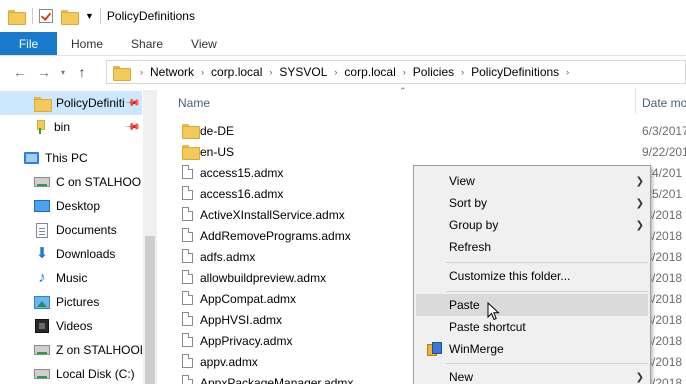  I want to click on forward-arrow-icon: →, so click(44, 72).